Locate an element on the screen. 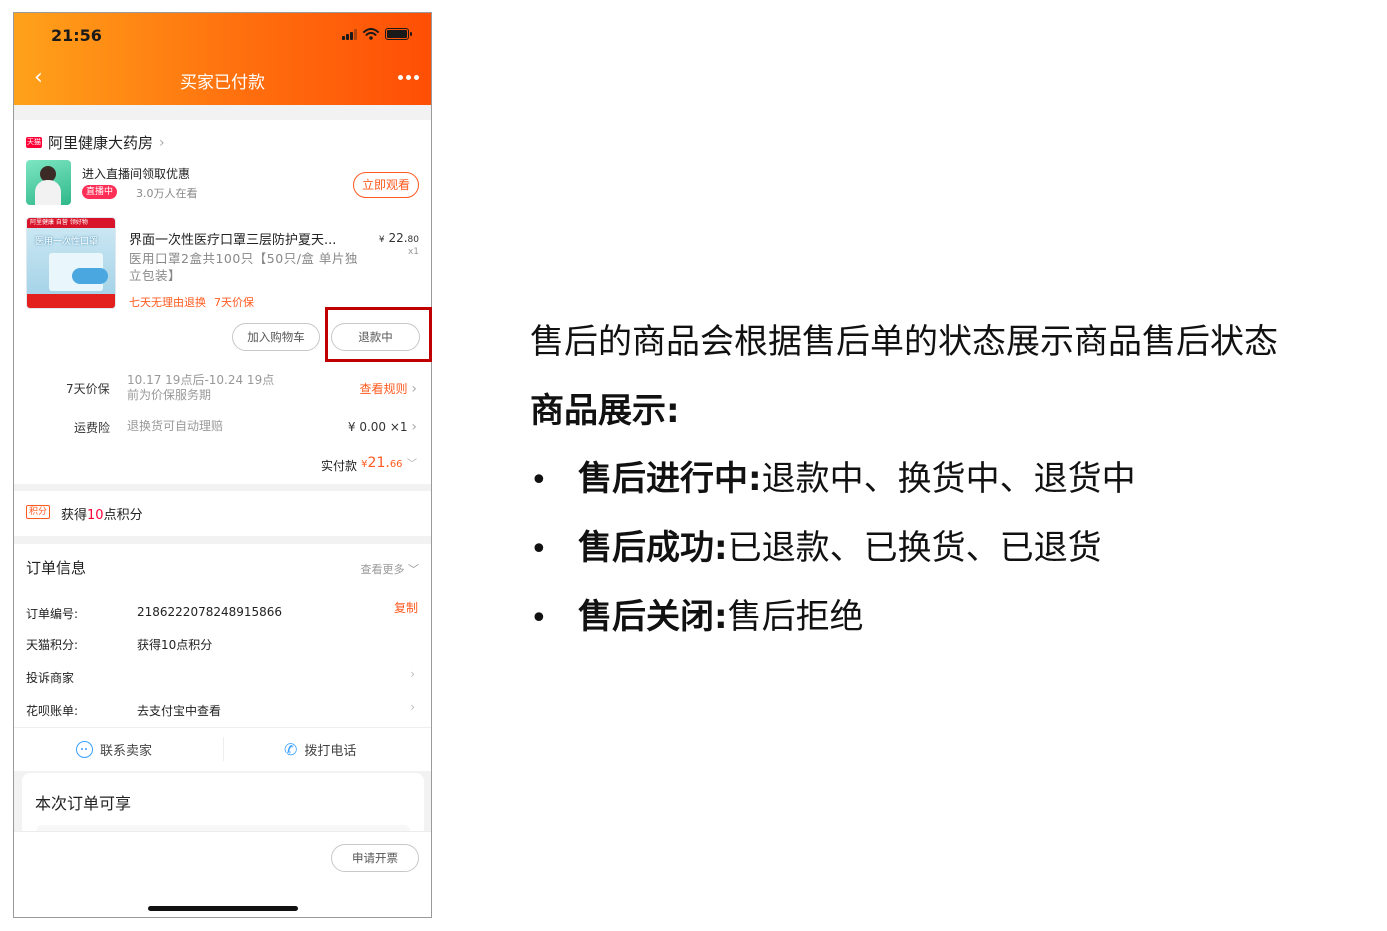  benefits-card: 本次订单可享 is located at coordinates (223, 805).